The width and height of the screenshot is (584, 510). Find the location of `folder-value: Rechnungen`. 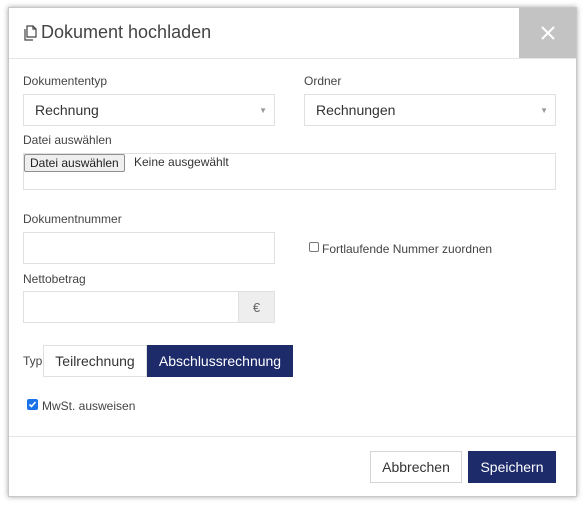

folder-value: Rechnungen is located at coordinates (356, 110).